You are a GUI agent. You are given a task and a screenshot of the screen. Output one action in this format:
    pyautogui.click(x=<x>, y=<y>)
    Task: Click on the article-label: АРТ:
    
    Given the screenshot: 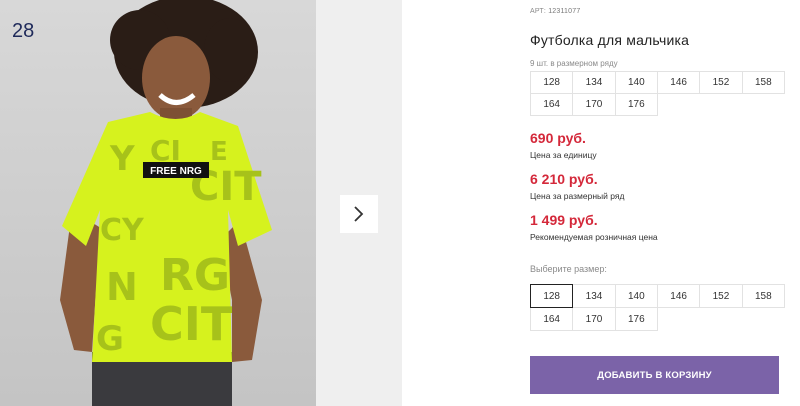 What is the action you would take?
    pyautogui.click(x=538, y=11)
    